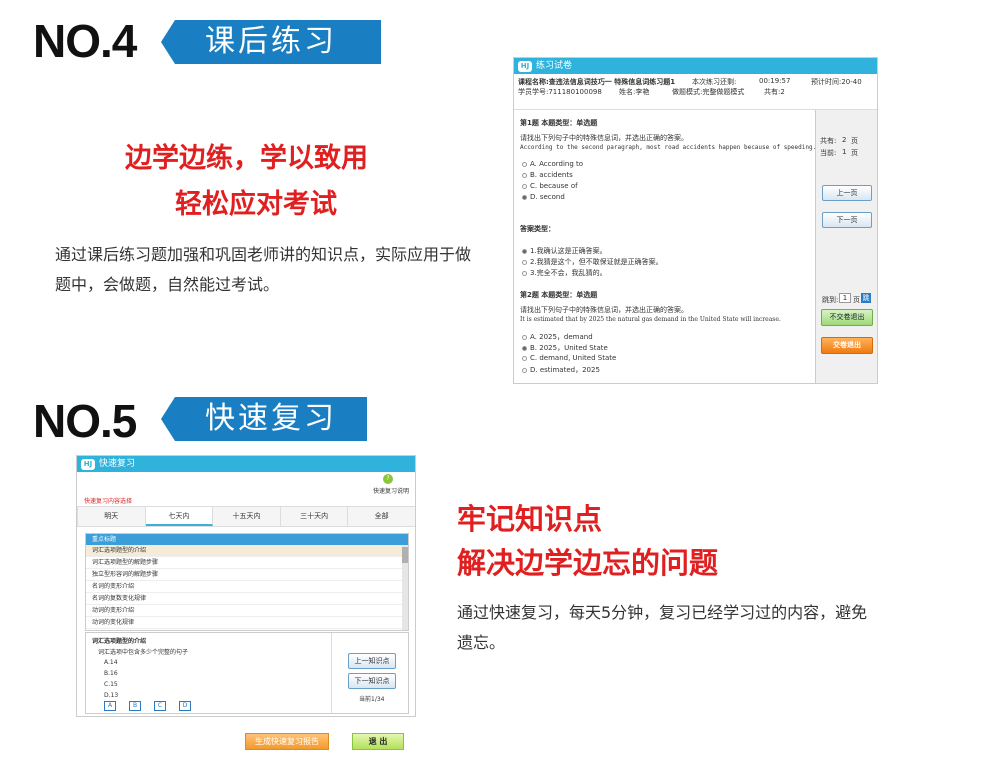 This screenshot has height=774, width=990. Describe the element at coordinates (119, 641) in the screenshot. I see `detail-title: 词汇选项题型的介绍` at that location.